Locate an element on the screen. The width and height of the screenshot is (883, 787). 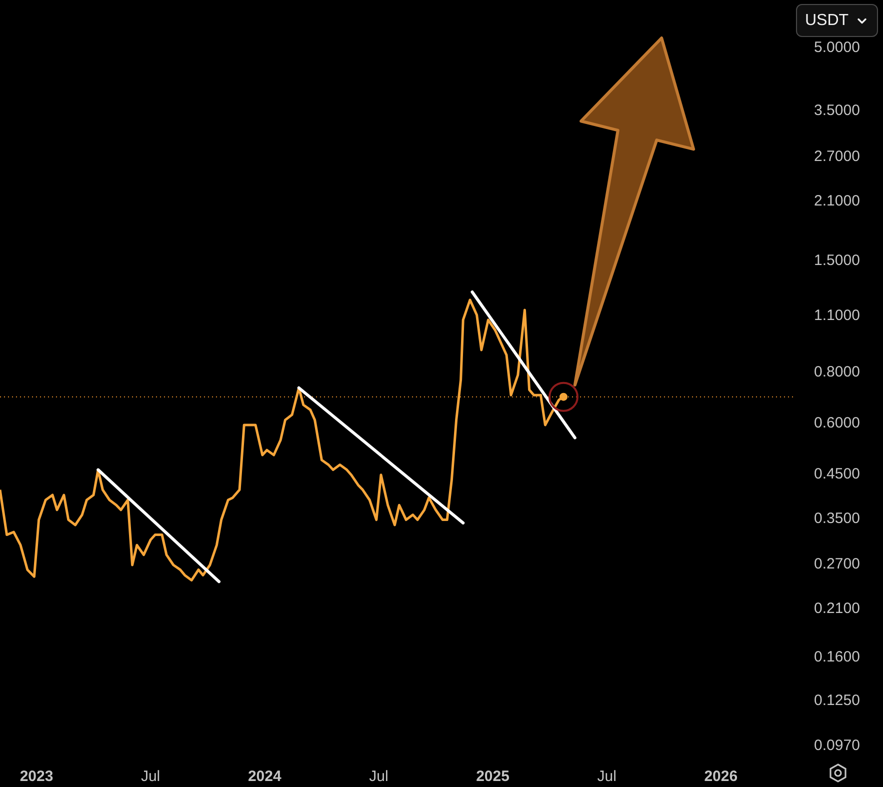
currency-select: USDT is located at coordinates (837, 20).